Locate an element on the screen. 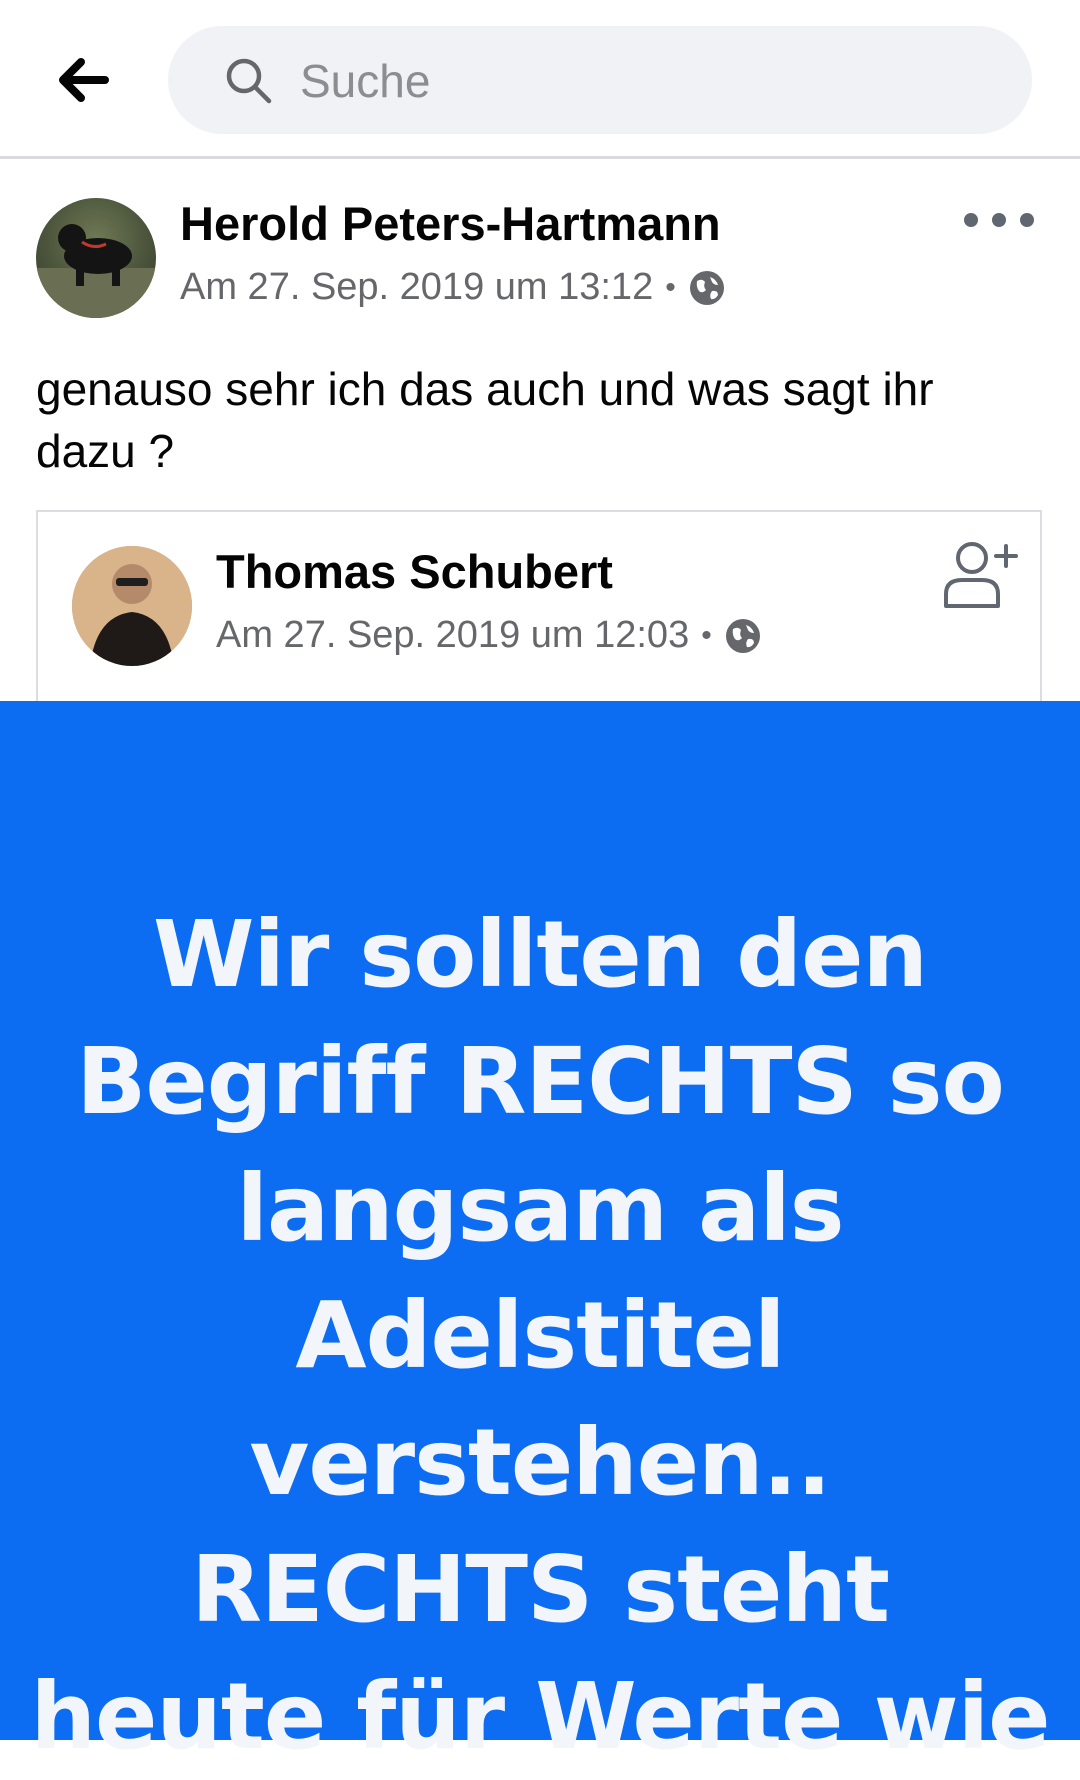 Image resolution: width=1080 pixels, height=1780 pixels. image-line: langsam als is located at coordinates (540, 1208).